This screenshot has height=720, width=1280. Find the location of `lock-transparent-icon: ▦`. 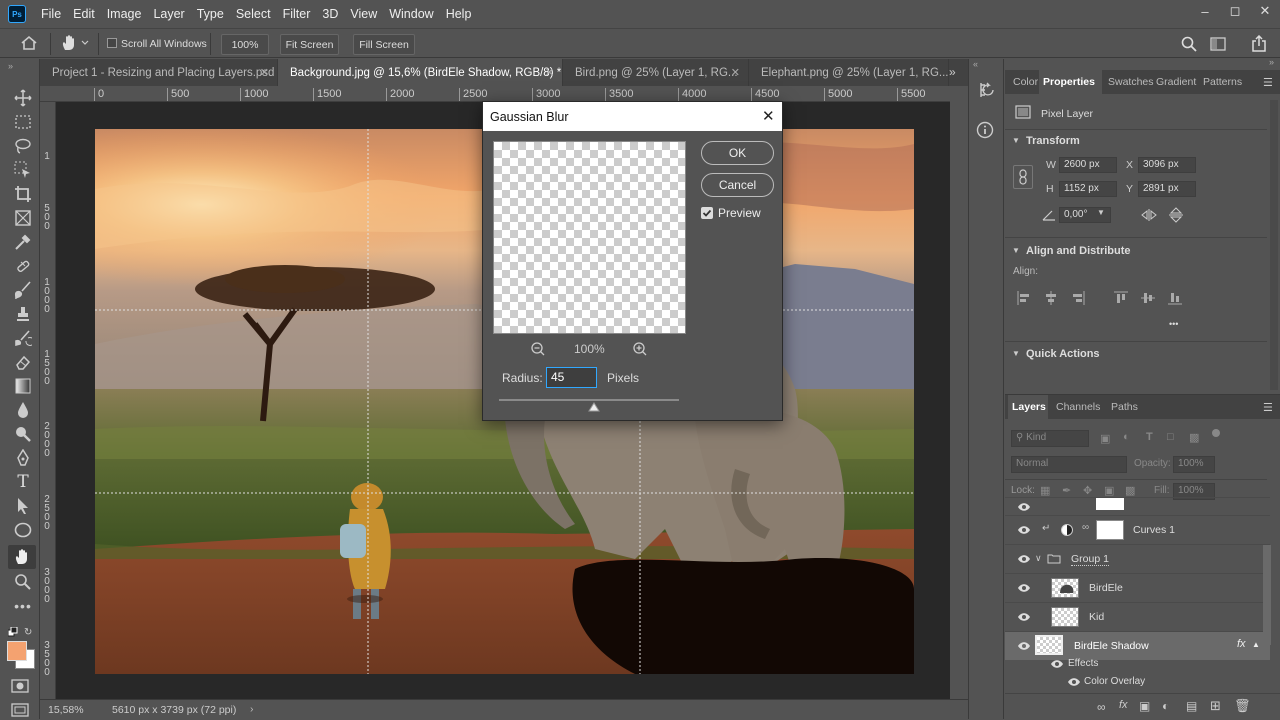

lock-transparent-icon: ▦ is located at coordinates (1045, 490).